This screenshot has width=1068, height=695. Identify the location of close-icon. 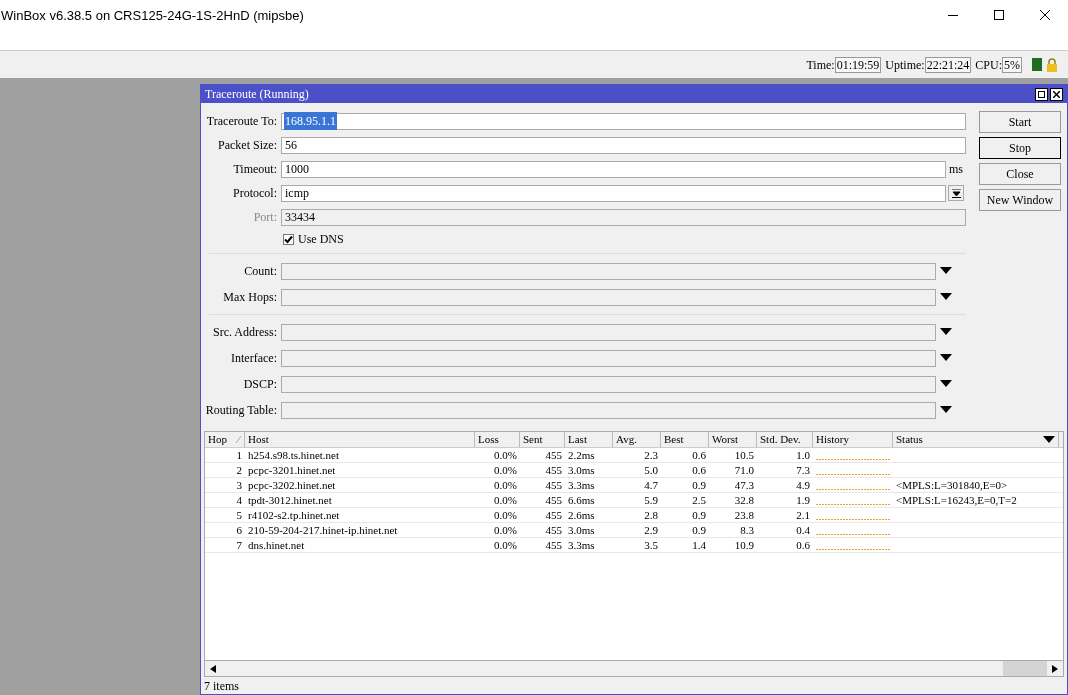
(1056, 94).